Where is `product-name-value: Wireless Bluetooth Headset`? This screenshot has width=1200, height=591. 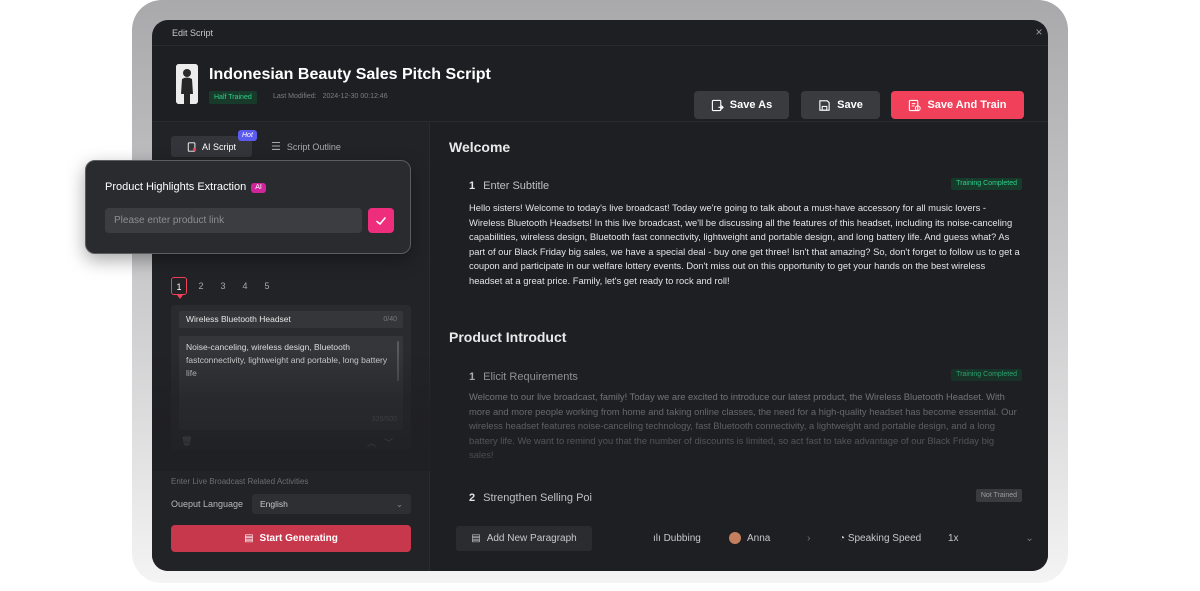
product-name-value: Wireless Bluetooth Headset is located at coordinates (238, 319).